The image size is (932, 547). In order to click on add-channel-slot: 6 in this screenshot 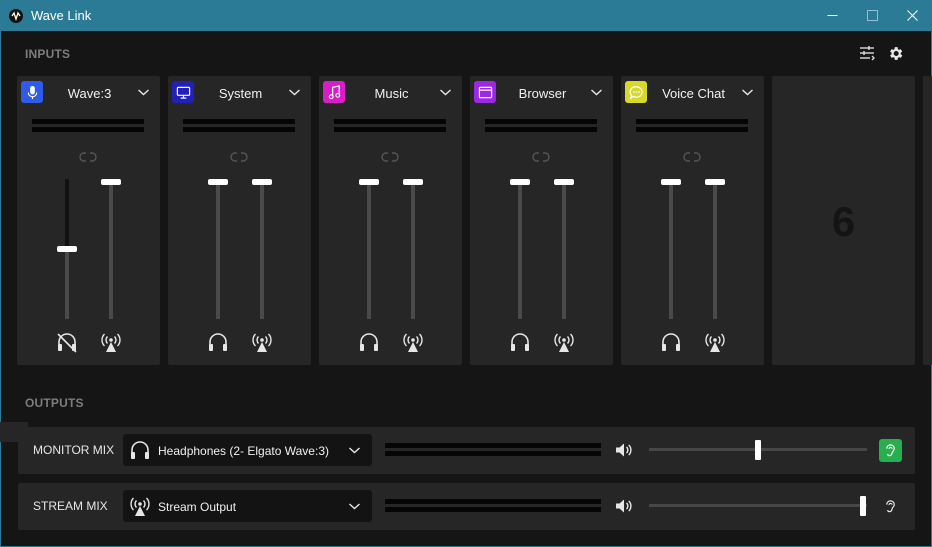, I will do `click(843, 220)`.